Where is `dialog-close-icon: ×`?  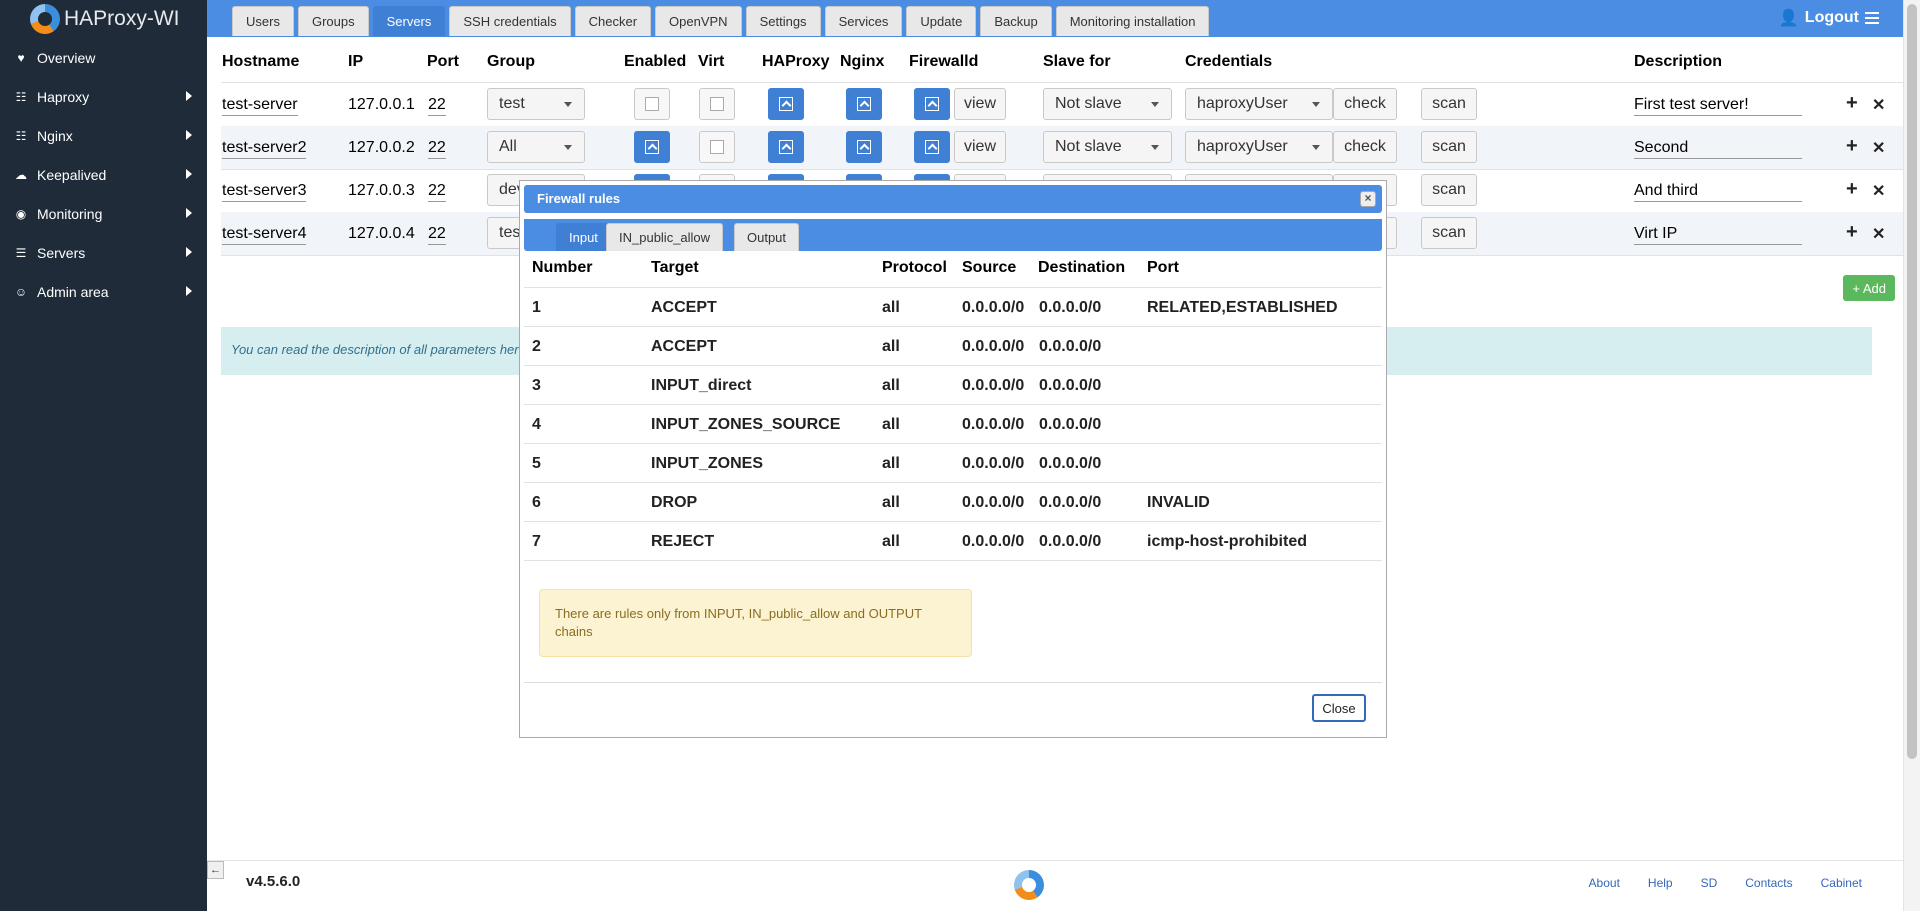 dialog-close-icon: × is located at coordinates (1368, 199).